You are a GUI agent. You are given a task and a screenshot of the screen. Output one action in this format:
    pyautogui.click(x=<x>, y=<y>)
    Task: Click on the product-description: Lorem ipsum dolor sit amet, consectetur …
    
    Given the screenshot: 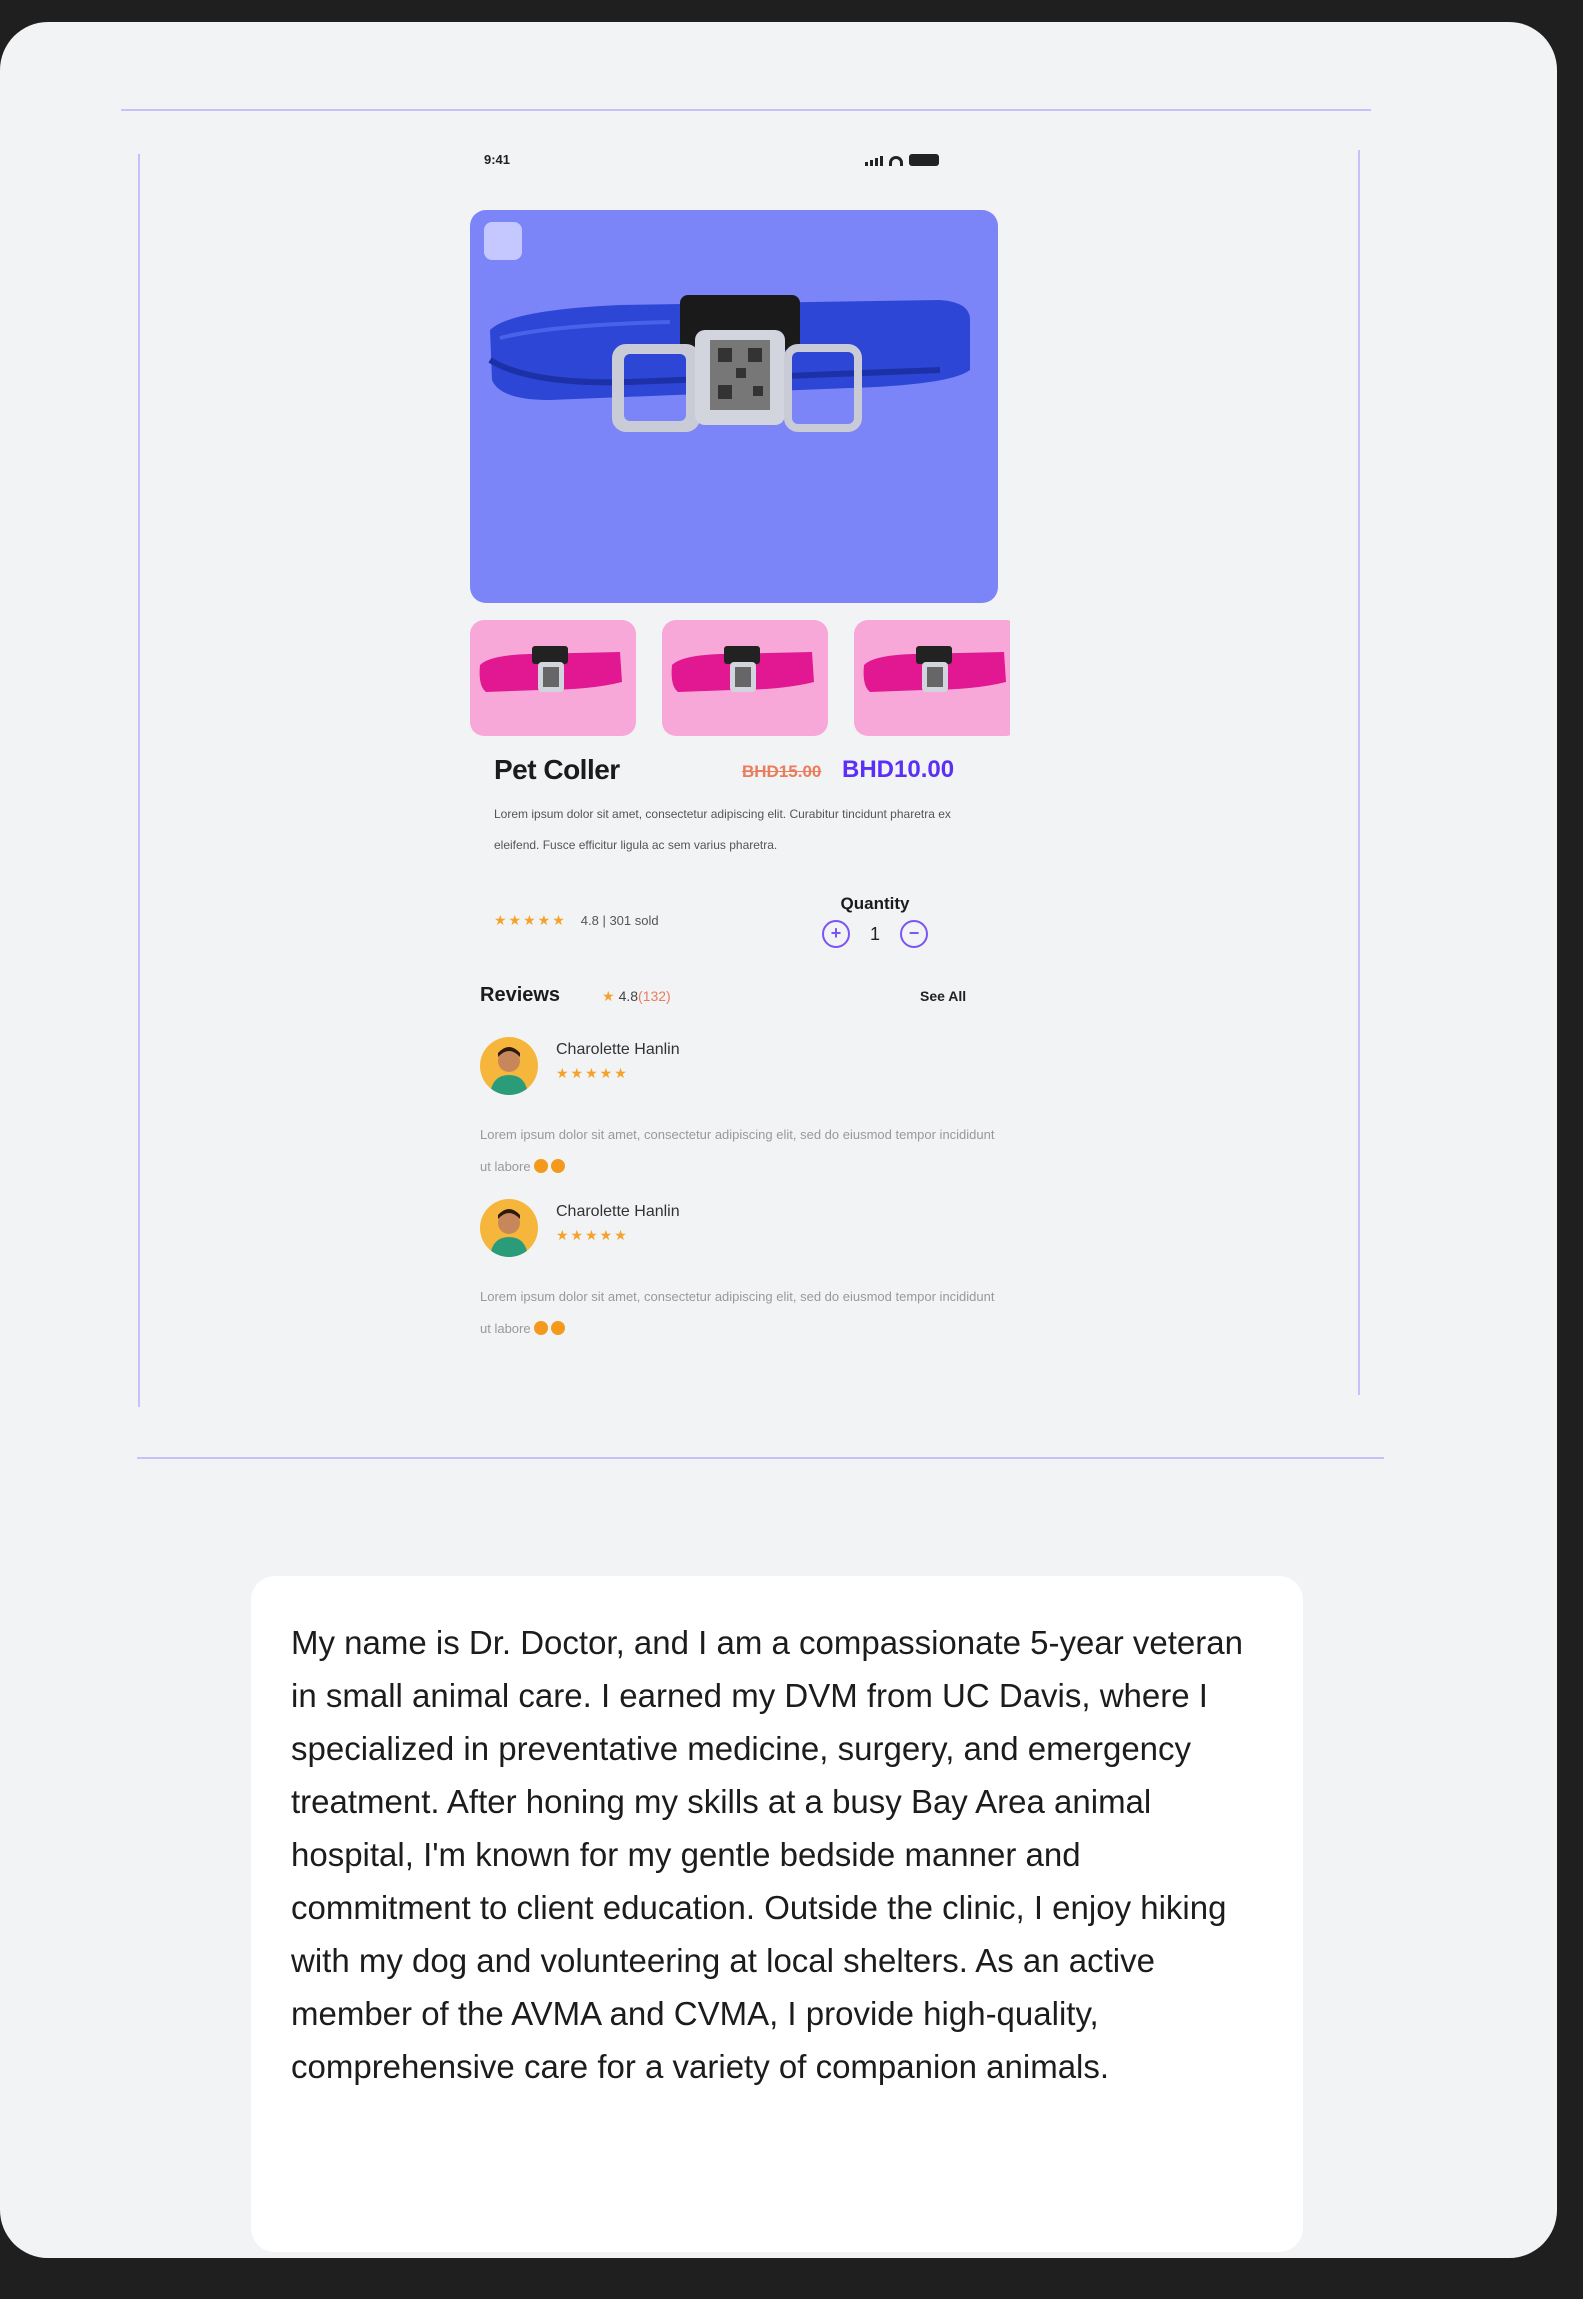 What is the action you would take?
    pyautogui.click(x=722, y=829)
    